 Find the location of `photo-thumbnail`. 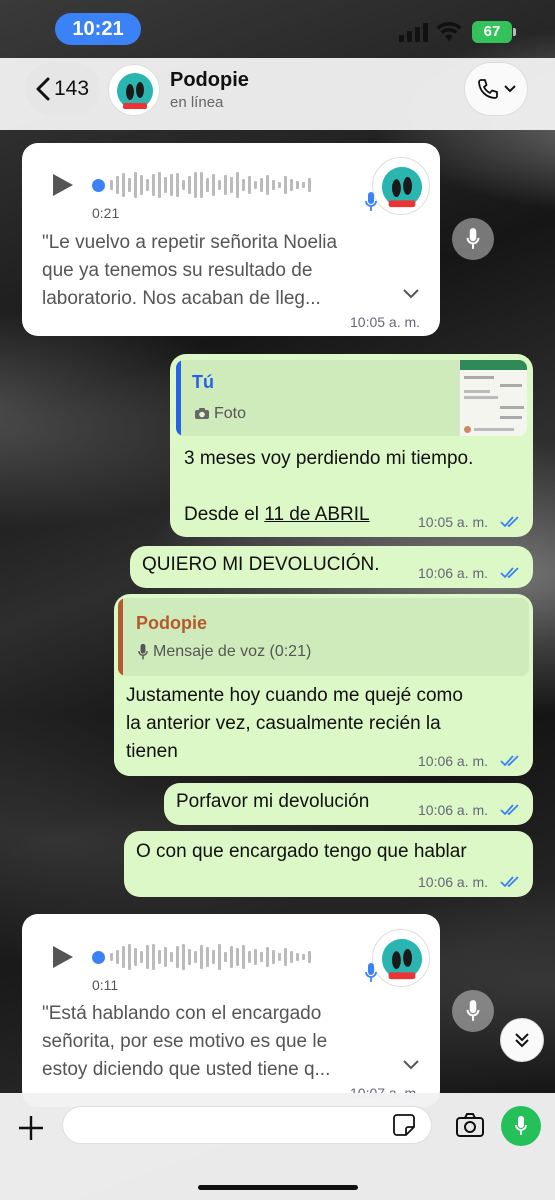

photo-thumbnail is located at coordinates (493, 398).